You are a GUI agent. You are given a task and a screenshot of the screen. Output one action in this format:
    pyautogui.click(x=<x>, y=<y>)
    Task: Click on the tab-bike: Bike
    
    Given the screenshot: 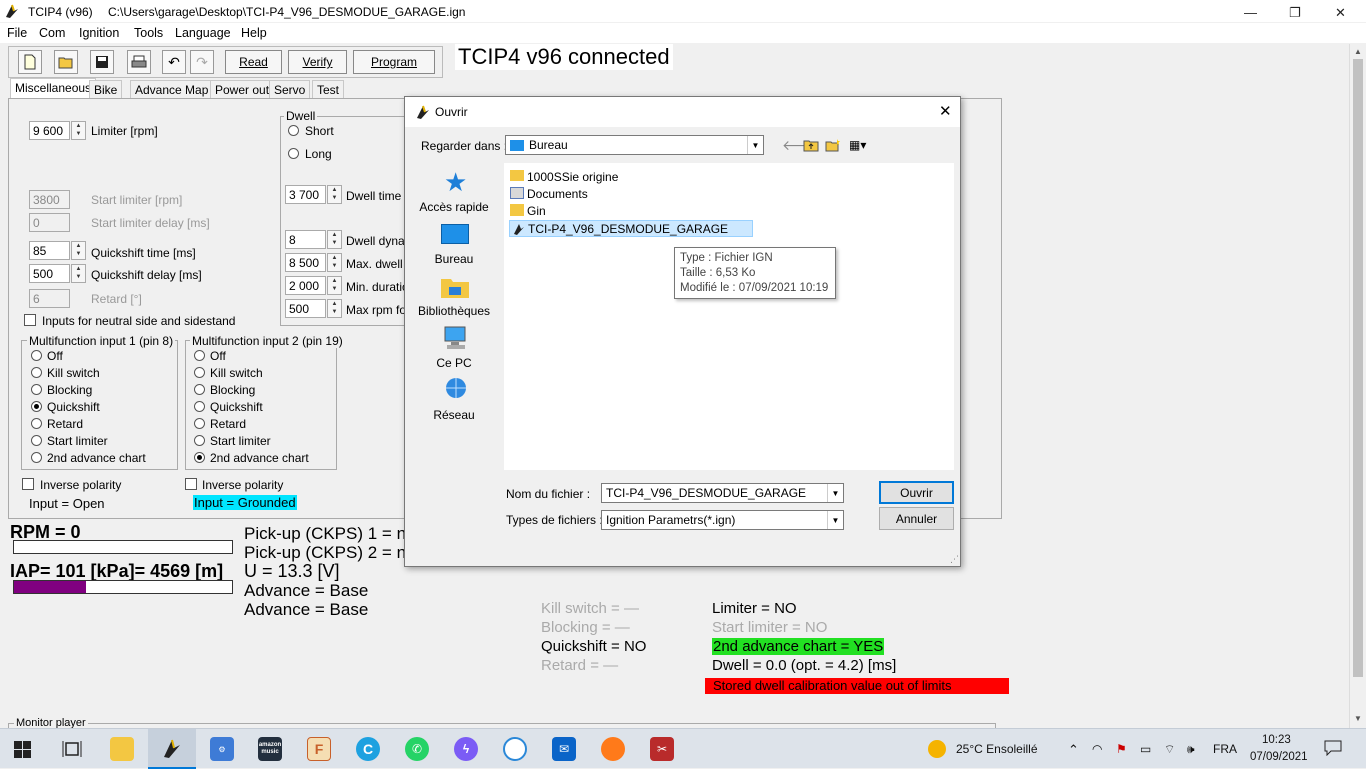 What is the action you would take?
    pyautogui.click(x=106, y=89)
    